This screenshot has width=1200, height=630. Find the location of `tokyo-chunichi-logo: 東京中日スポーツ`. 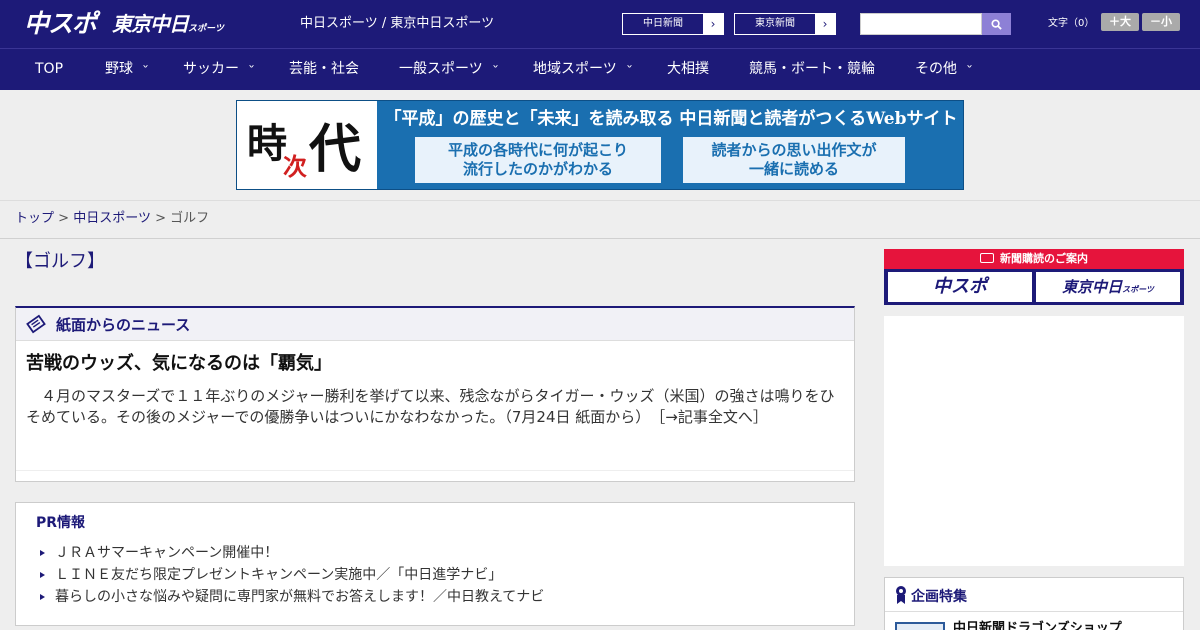

tokyo-chunichi-logo: 東京中日スポーツ is located at coordinates (168, 25).